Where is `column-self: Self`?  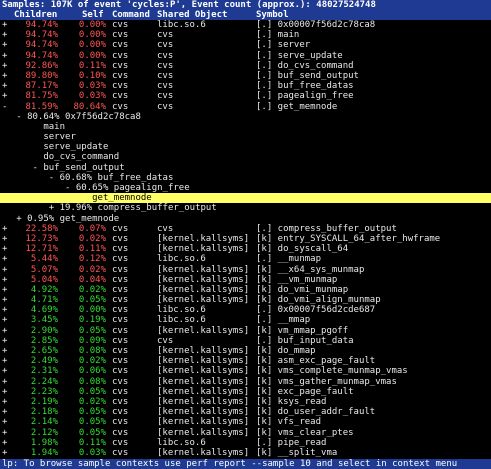
column-self: Self is located at coordinates (93, 15).